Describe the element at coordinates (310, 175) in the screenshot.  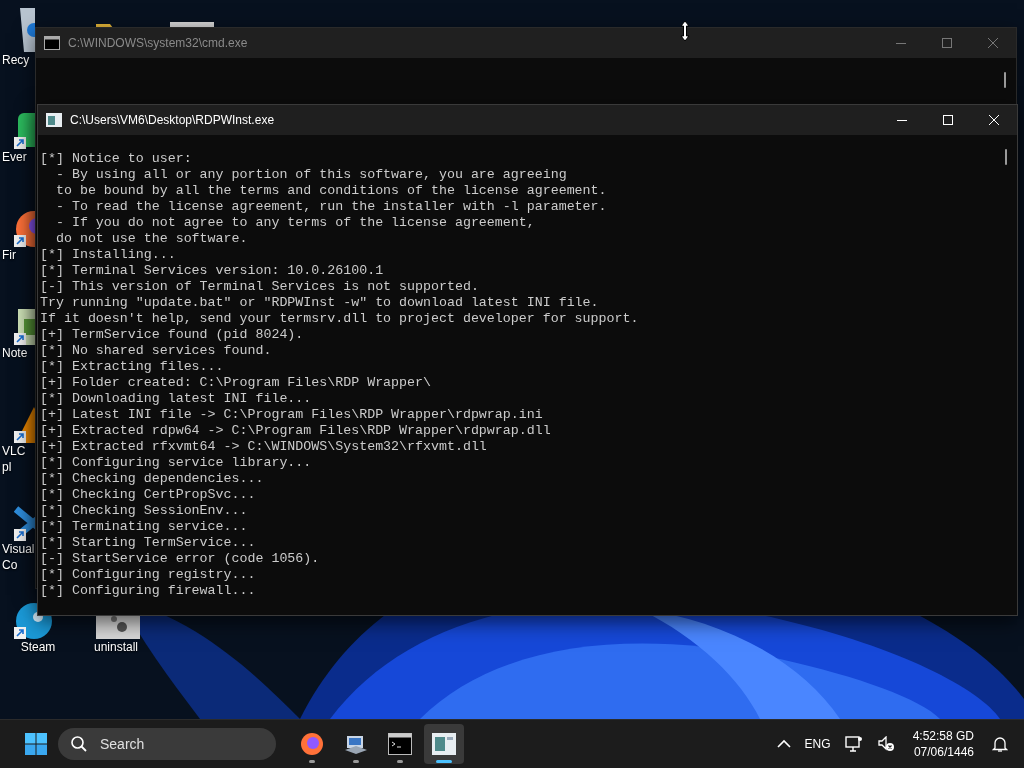
I see `console-line: - By using all or any portion of this software, you are agreeing` at that location.